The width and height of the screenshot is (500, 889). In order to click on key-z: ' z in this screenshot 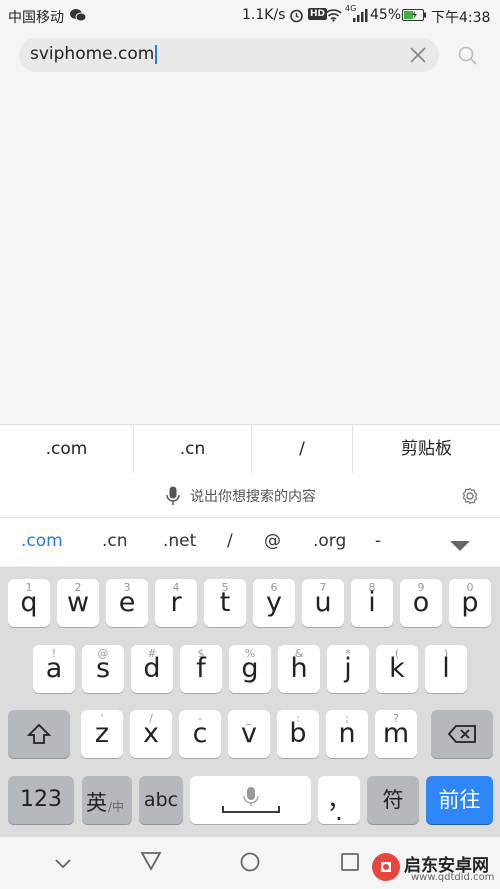, I will do `click(102, 734)`.